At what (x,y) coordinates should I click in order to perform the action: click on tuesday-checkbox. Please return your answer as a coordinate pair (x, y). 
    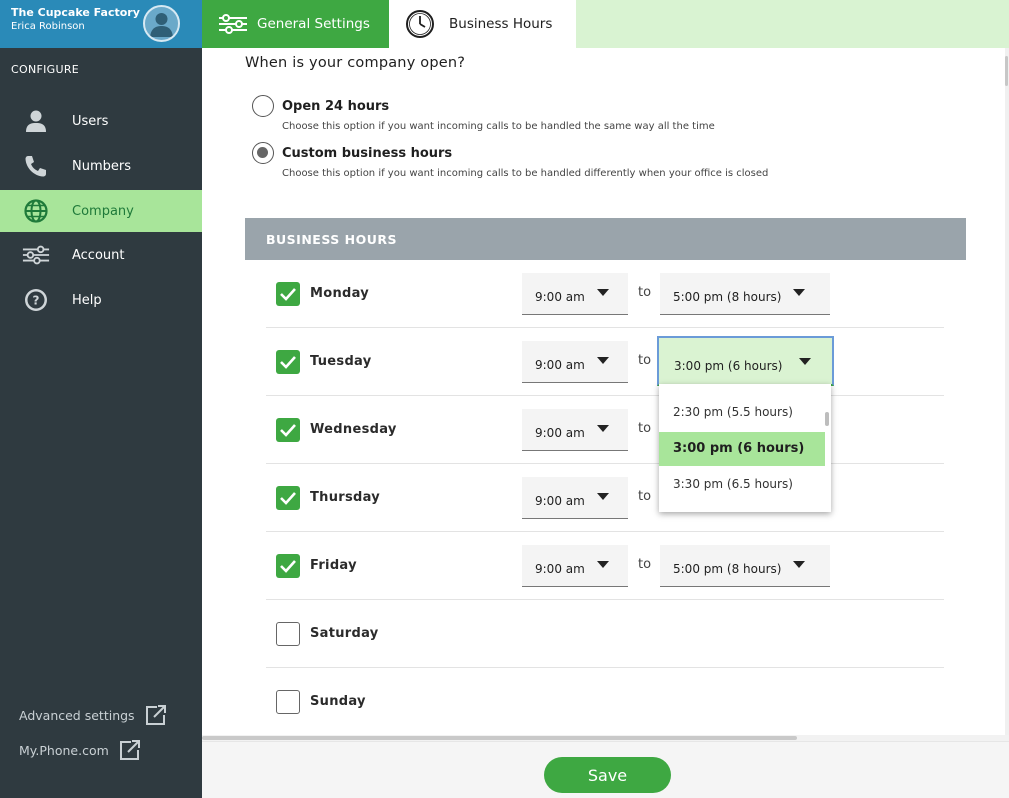
    Looking at the image, I should click on (288, 362).